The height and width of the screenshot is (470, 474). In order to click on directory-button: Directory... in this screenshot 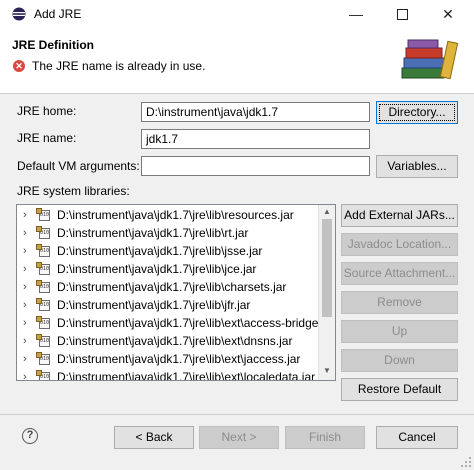, I will do `click(417, 112)`.